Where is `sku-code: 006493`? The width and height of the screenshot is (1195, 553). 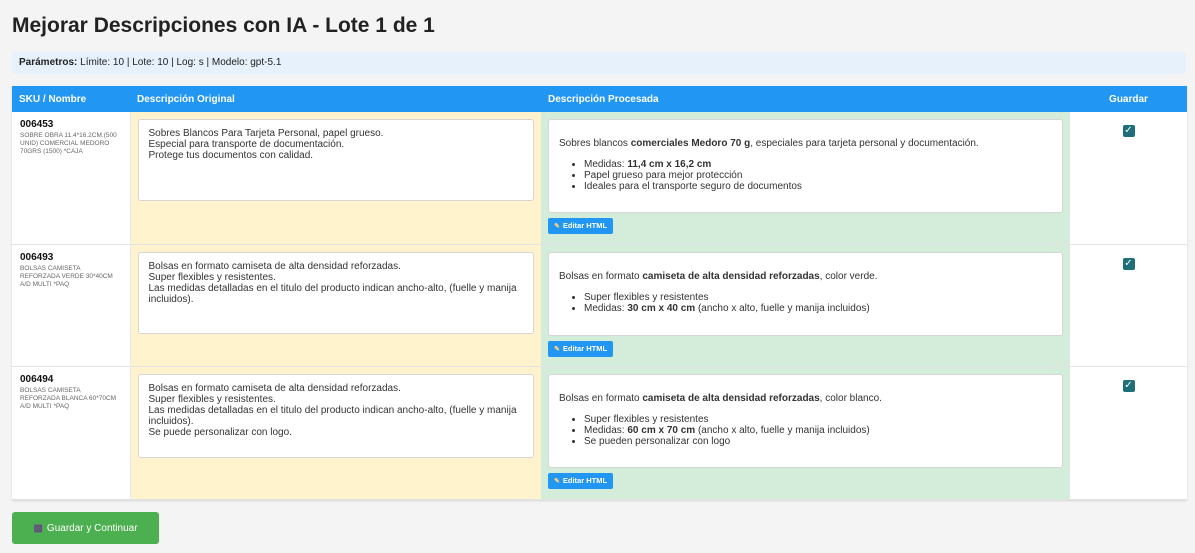
sku-code: 006493 is located at coordinates (37, 257).